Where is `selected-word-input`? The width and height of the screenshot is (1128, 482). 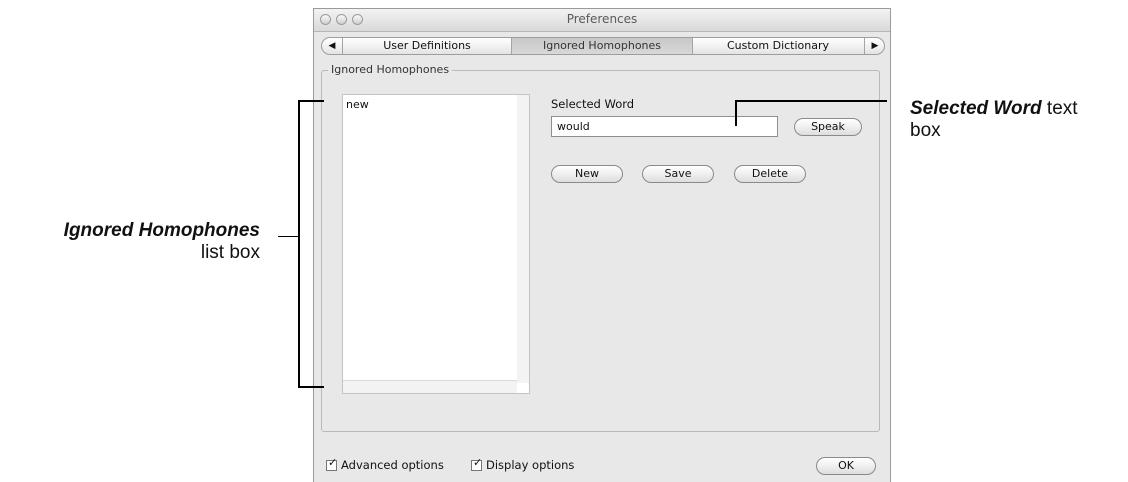 selected-word-input is located at coordinates (664, 126).